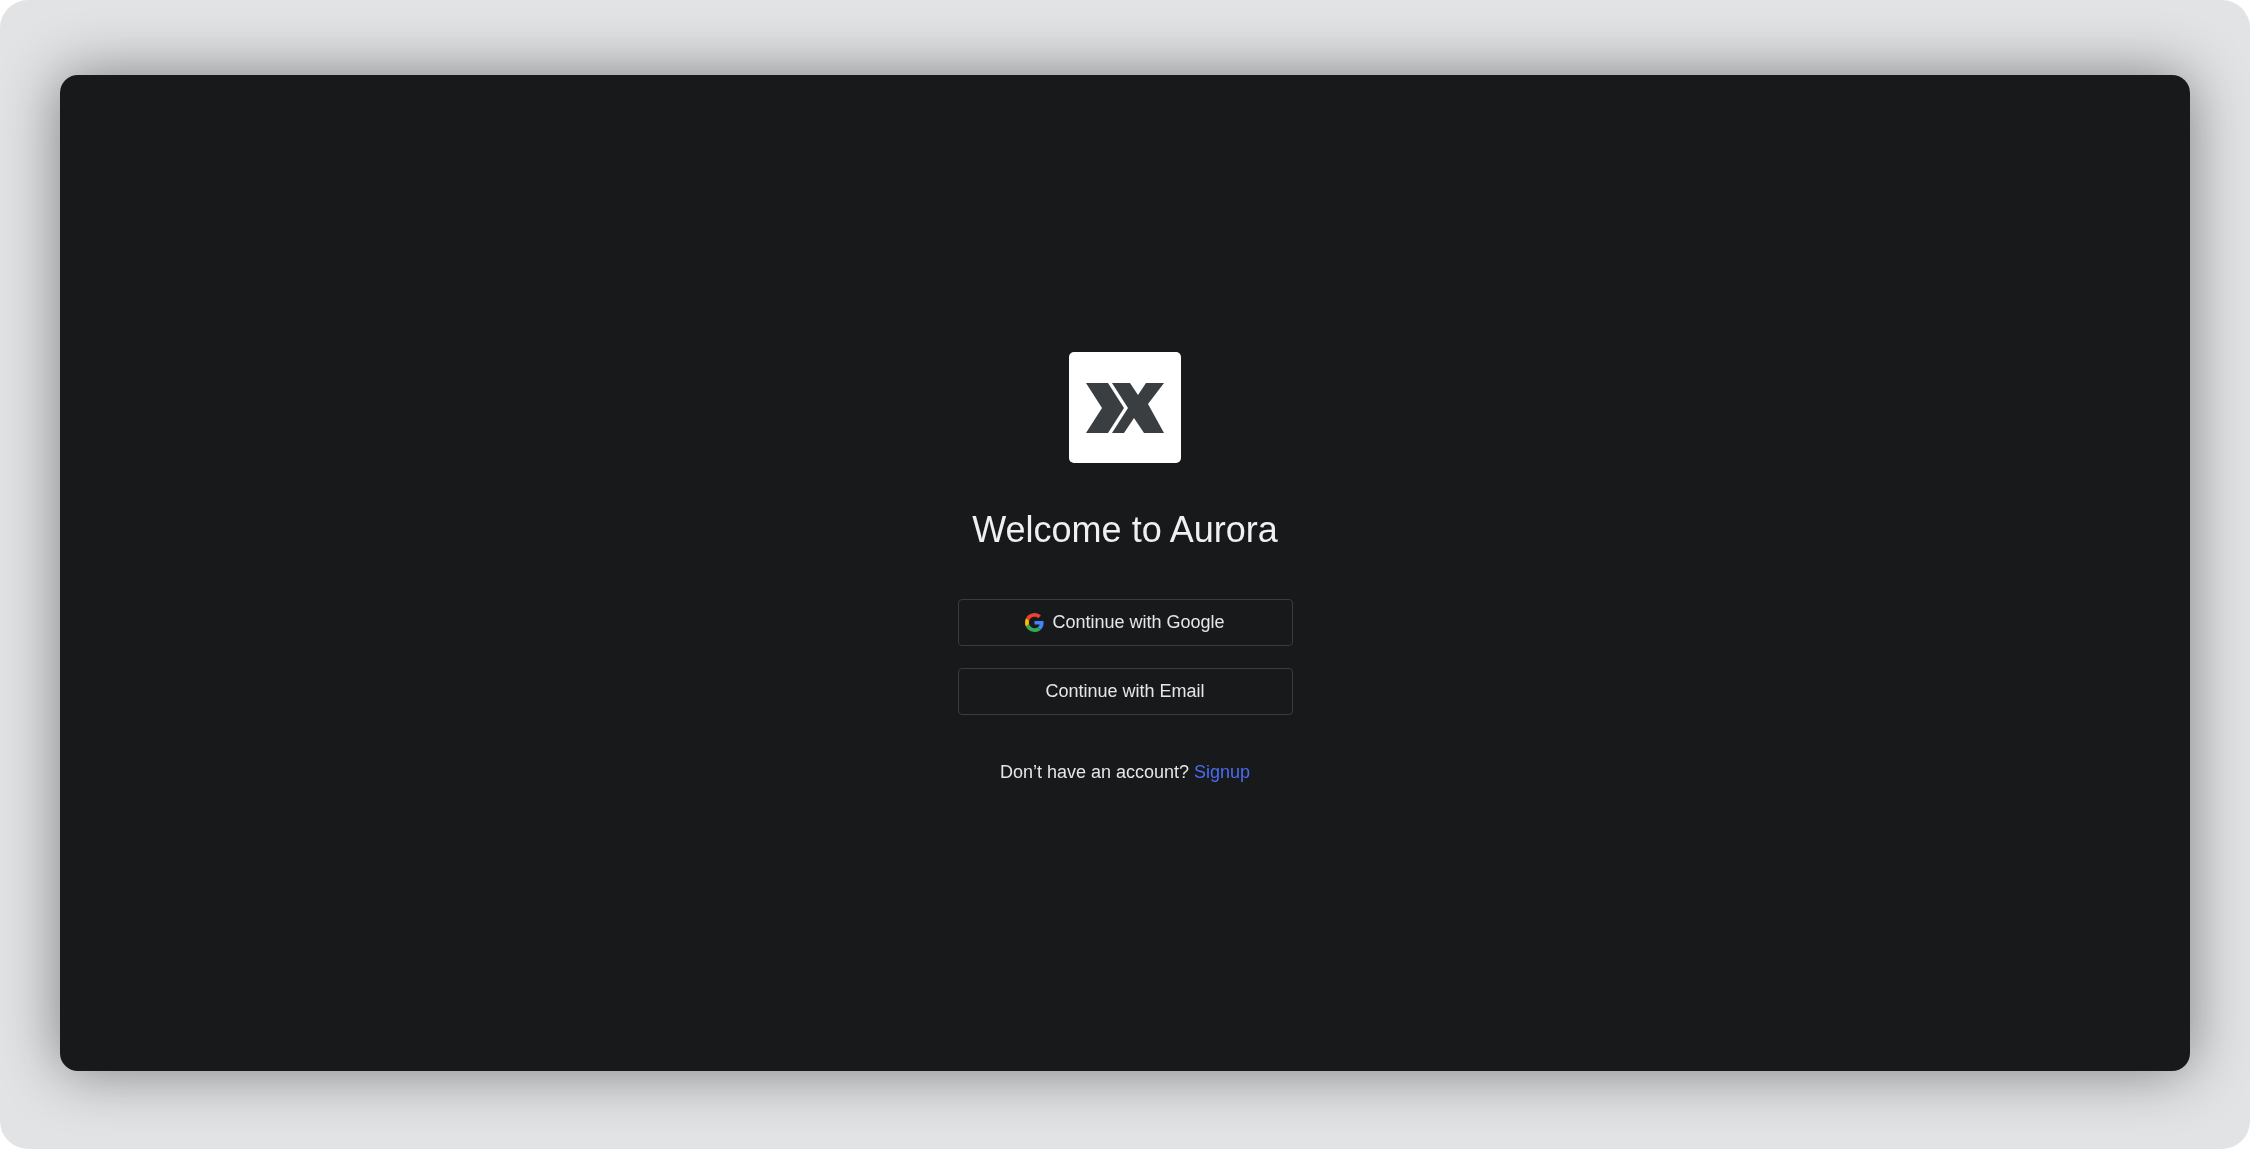  I want to click on signup-prompt: Don’t have an account? Signup, so click(1125, 772).